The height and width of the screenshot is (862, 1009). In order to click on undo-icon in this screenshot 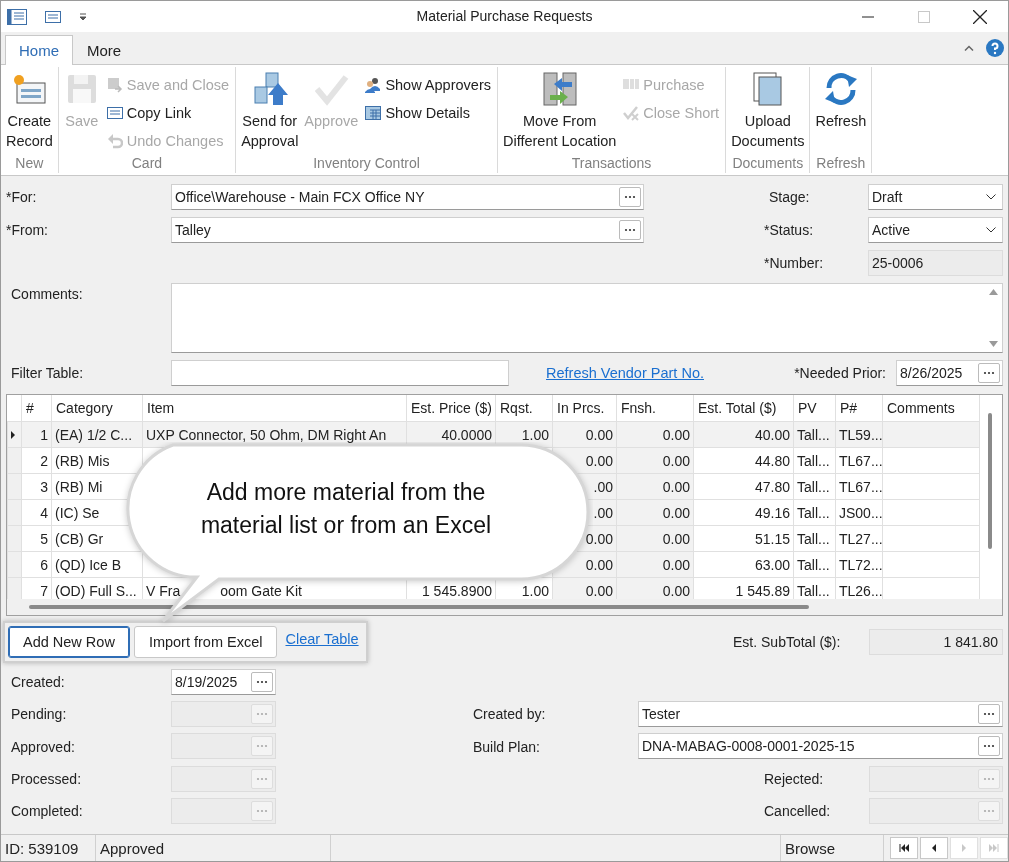, I will do `click(114, 141)`.